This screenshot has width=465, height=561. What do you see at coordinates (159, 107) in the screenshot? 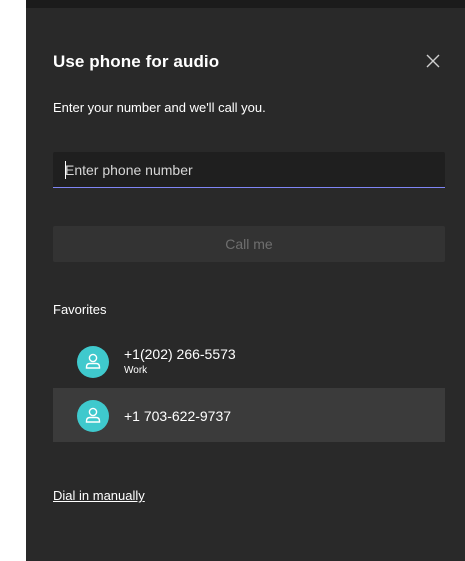
I see `dialog-subtitle: Enter your number and we'll call you.` at bounding box center [159, 107].